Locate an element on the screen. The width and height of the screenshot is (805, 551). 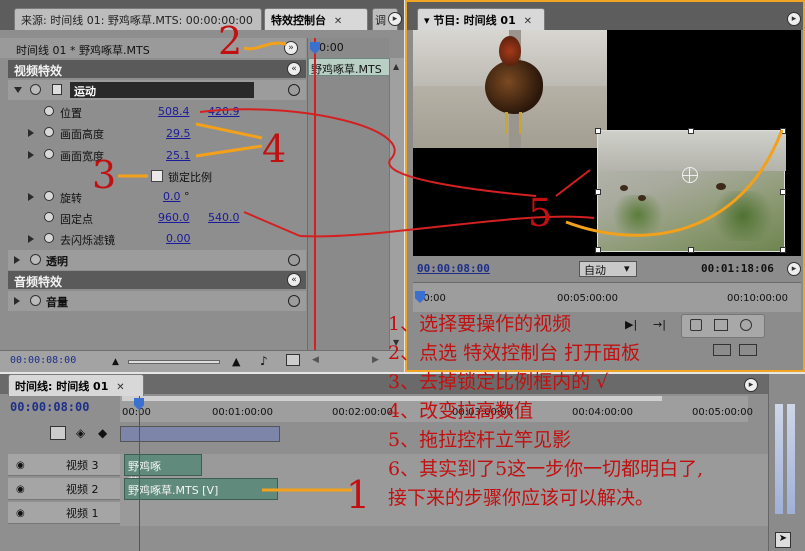
annotation-step: 3、去掉锁定比例框内的 √ is located at coordinates (498, 382).